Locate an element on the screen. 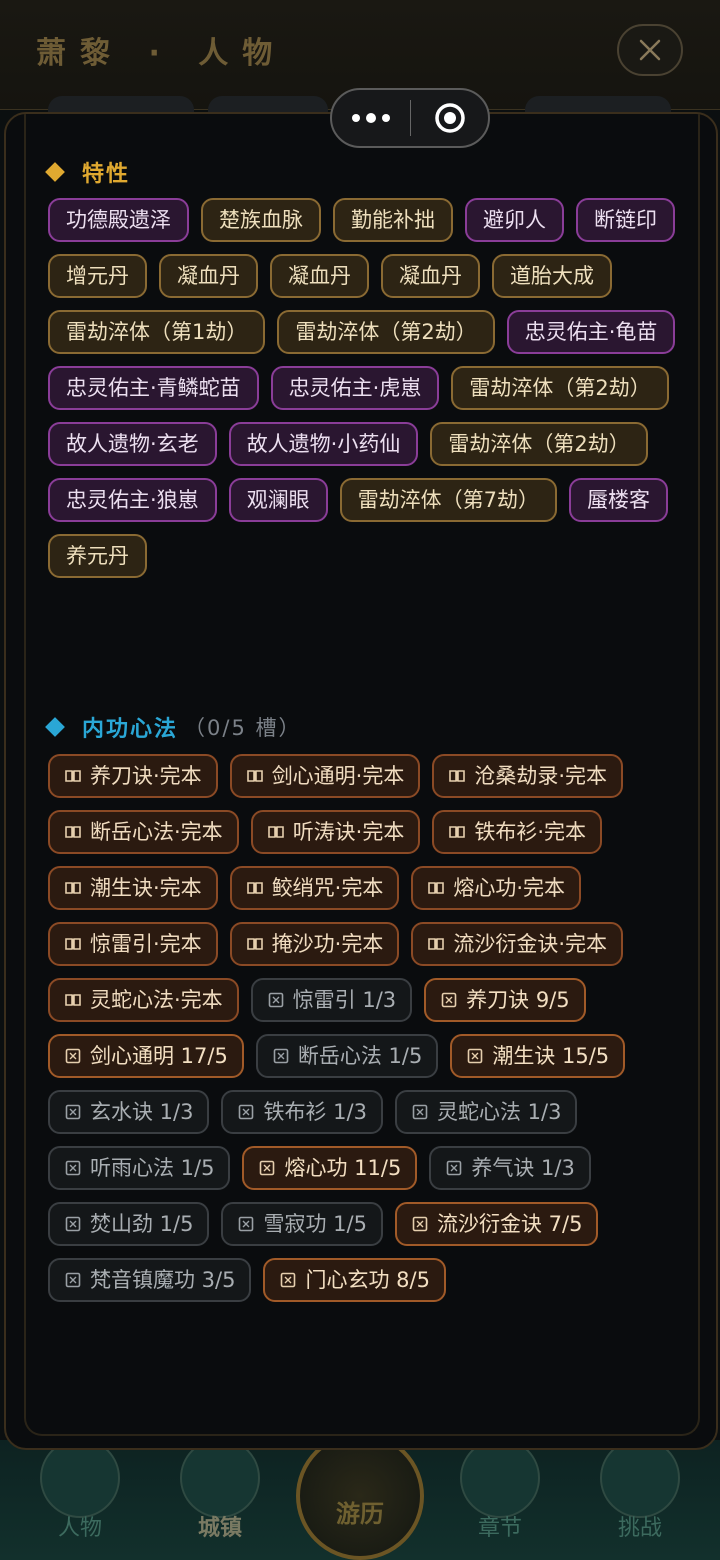 The width and height of the screenshot is (720, 1560). fragment-tag: 惊雷引 1/3 is located at coordinates (331, 1000).